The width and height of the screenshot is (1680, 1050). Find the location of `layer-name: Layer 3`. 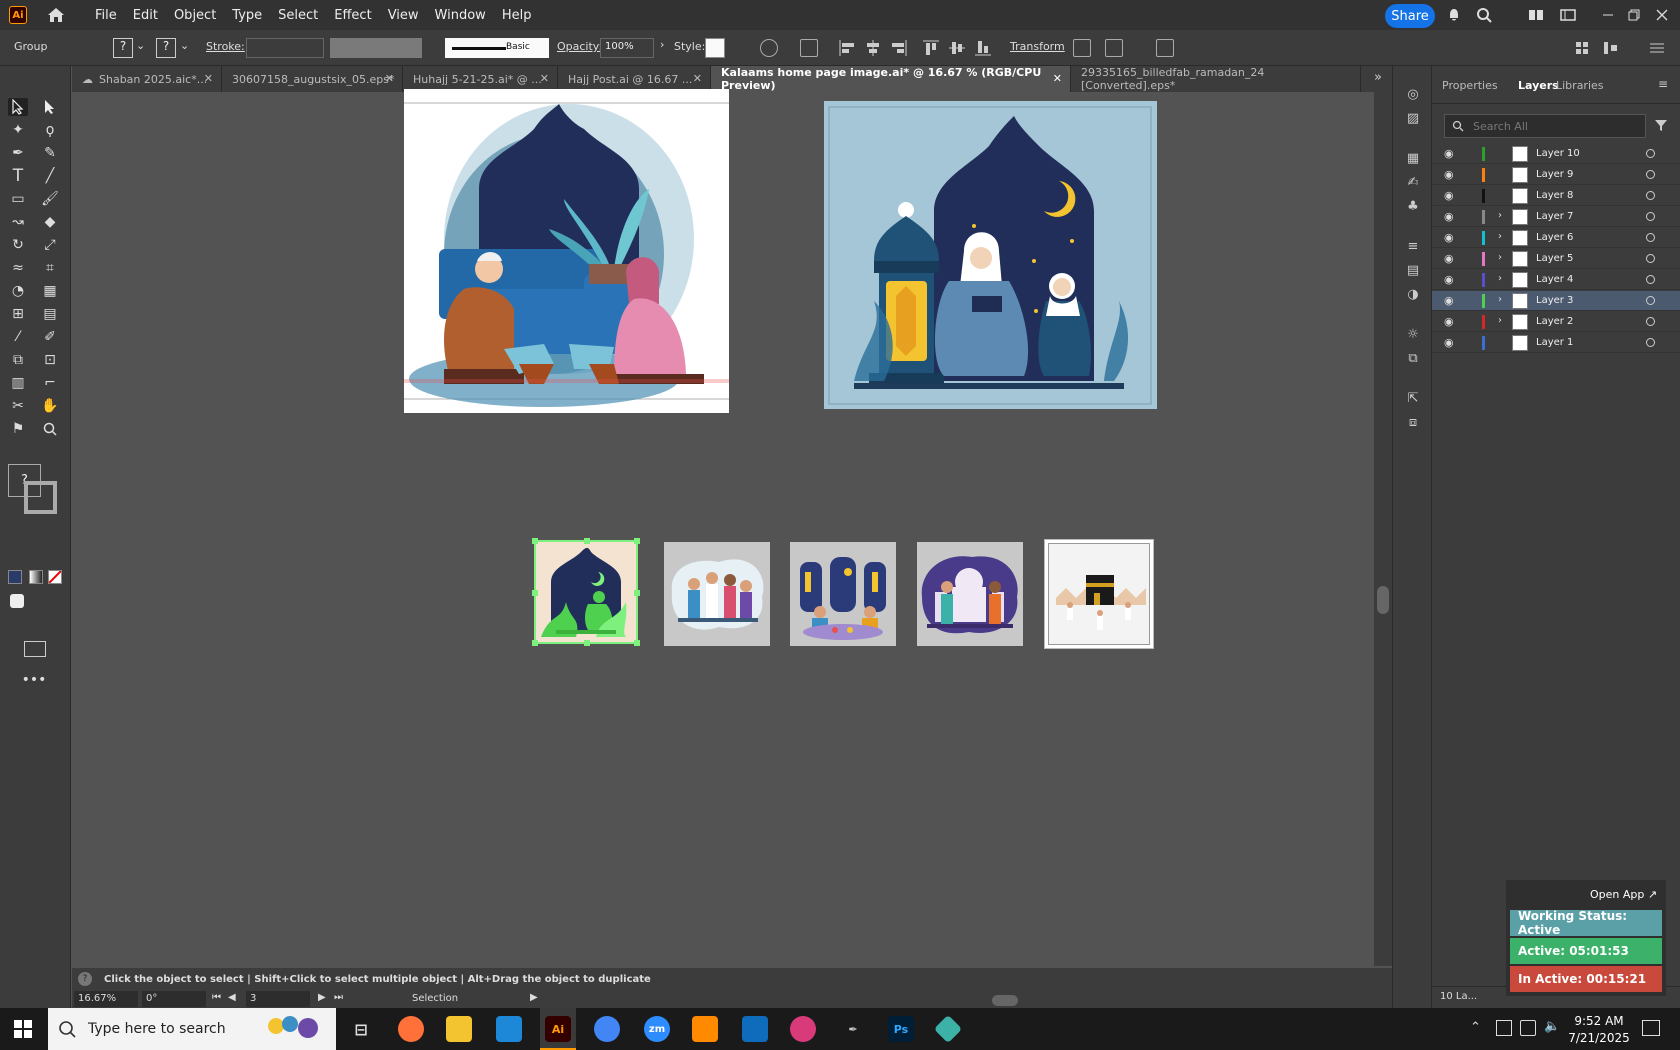

layer-name: Layer 3 is located at coordinates (1554, 300).